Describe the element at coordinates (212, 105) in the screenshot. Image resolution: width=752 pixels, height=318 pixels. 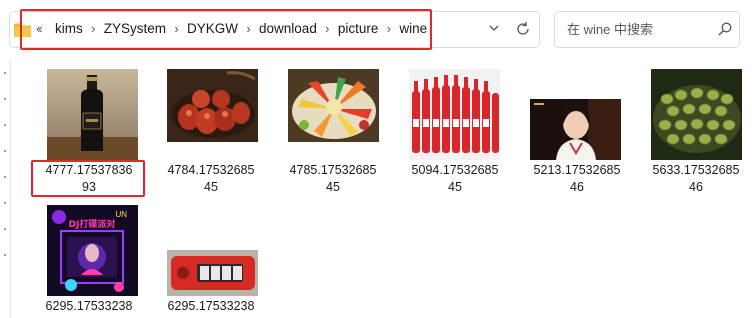
I see `grilled-sausages-image` at that location.